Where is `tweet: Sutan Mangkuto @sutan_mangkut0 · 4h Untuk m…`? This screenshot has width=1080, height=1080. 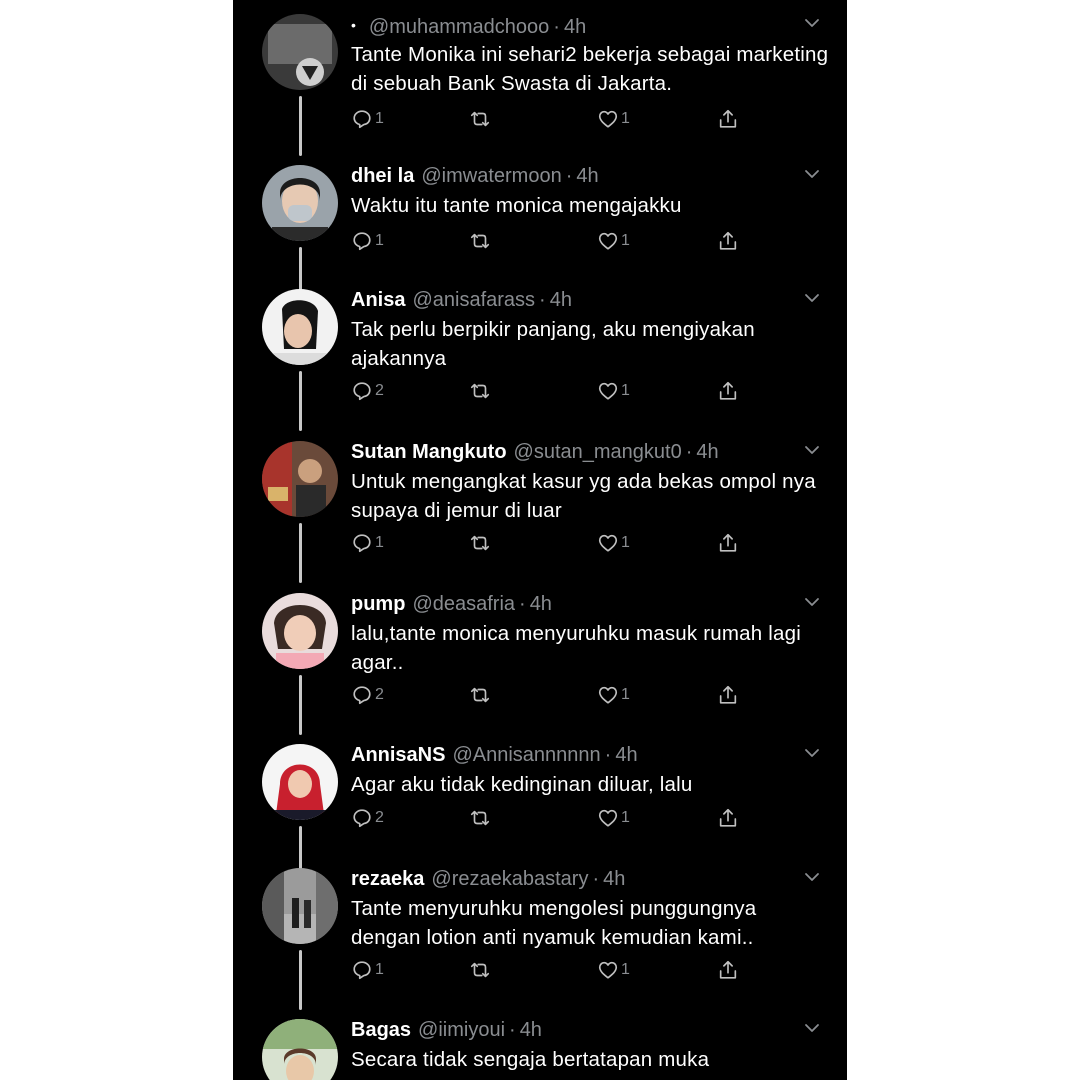
tweet: Sutan Mangkuto @sutan_mangkut0 · 4h Untuk m… is located at coordinates (540, 507).